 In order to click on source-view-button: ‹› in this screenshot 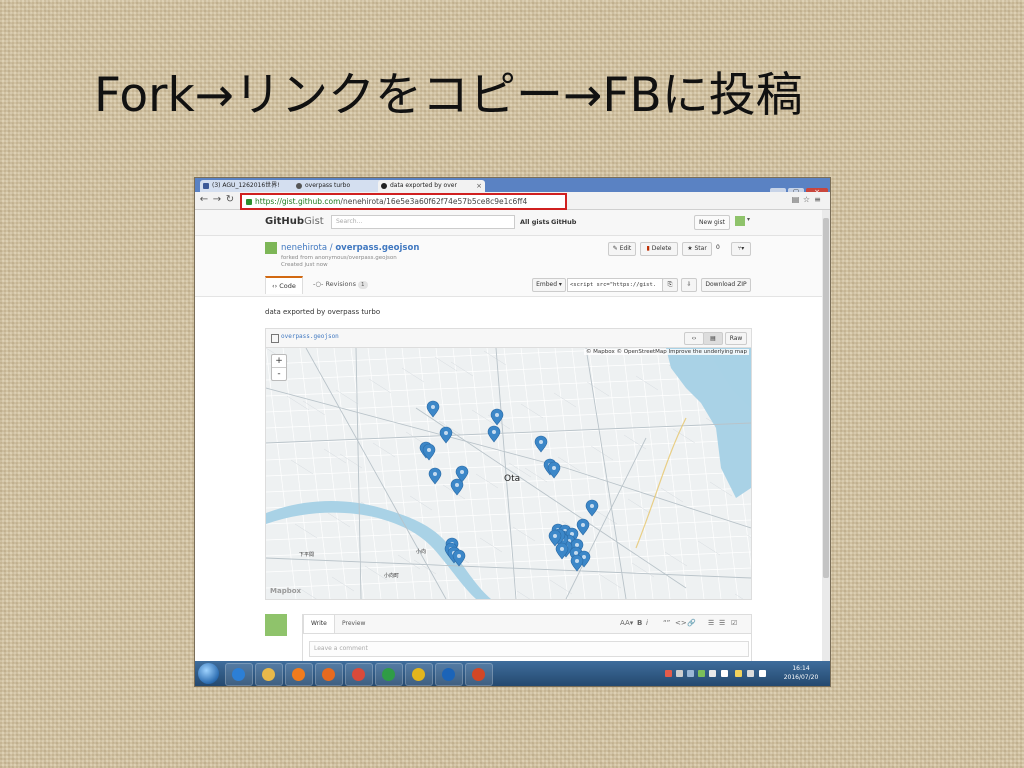, I will do `click(694, 338)`.